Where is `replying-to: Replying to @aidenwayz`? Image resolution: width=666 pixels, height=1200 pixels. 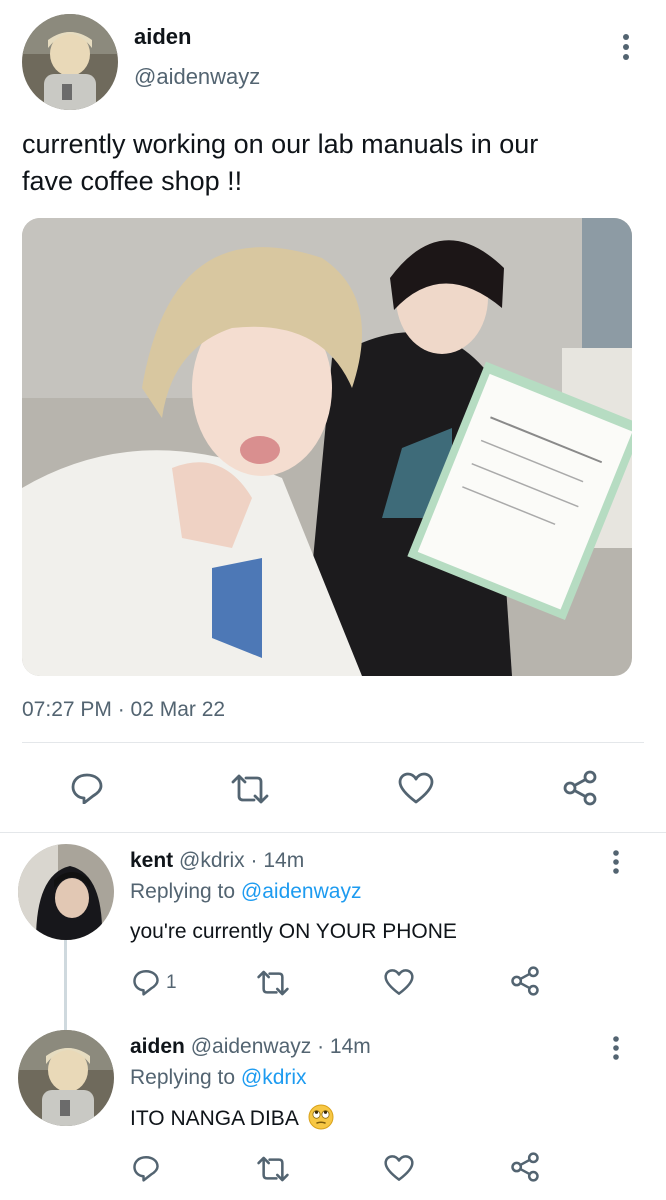
replying-to: Replying to @aidenwayz is located at coordinates (245, 892).